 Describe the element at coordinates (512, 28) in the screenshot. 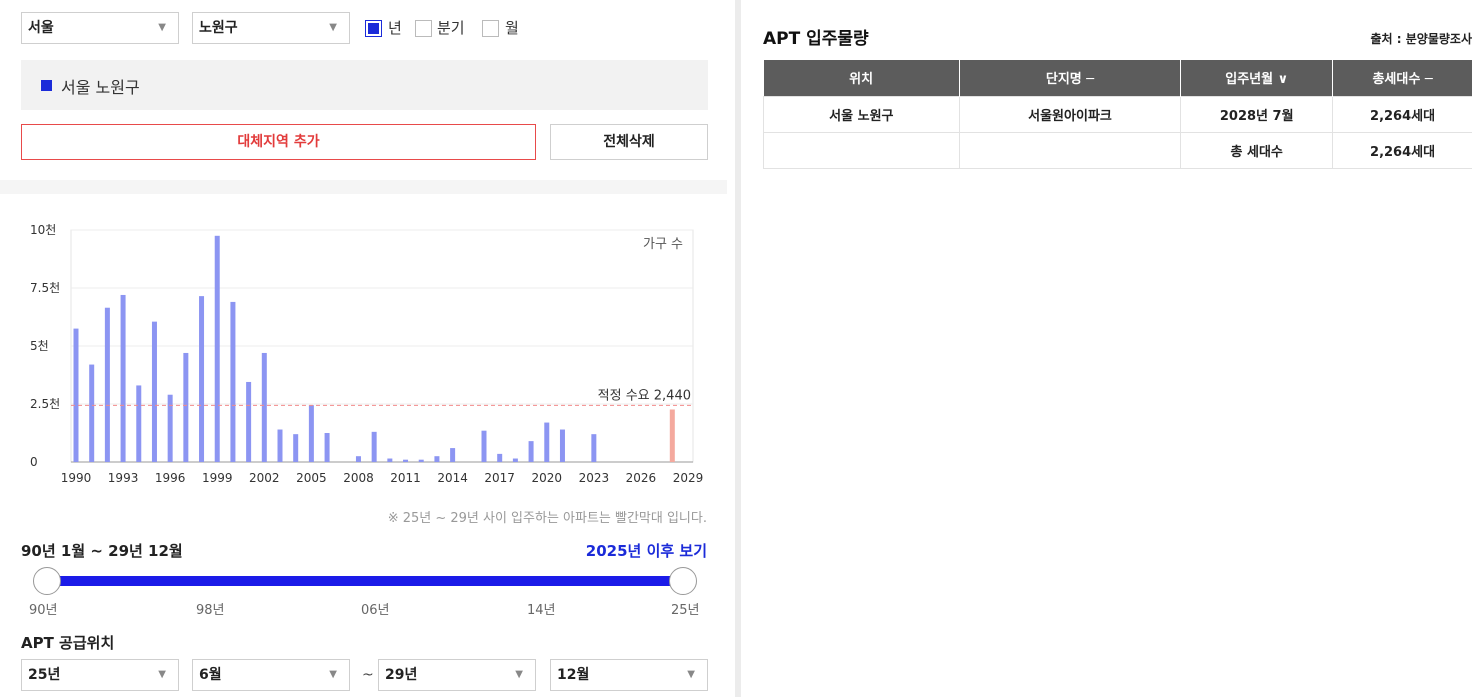

I see `period-month-label: 월` at that location.